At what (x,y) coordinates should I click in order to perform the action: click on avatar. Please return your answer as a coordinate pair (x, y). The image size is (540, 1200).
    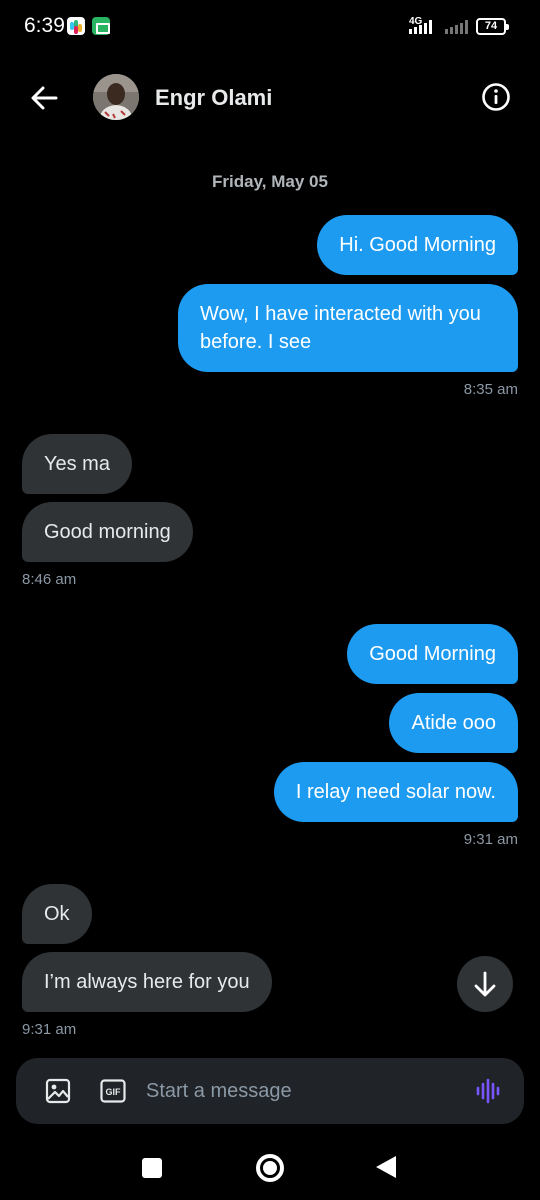
    Looking at the image, I should click on (116, 97).